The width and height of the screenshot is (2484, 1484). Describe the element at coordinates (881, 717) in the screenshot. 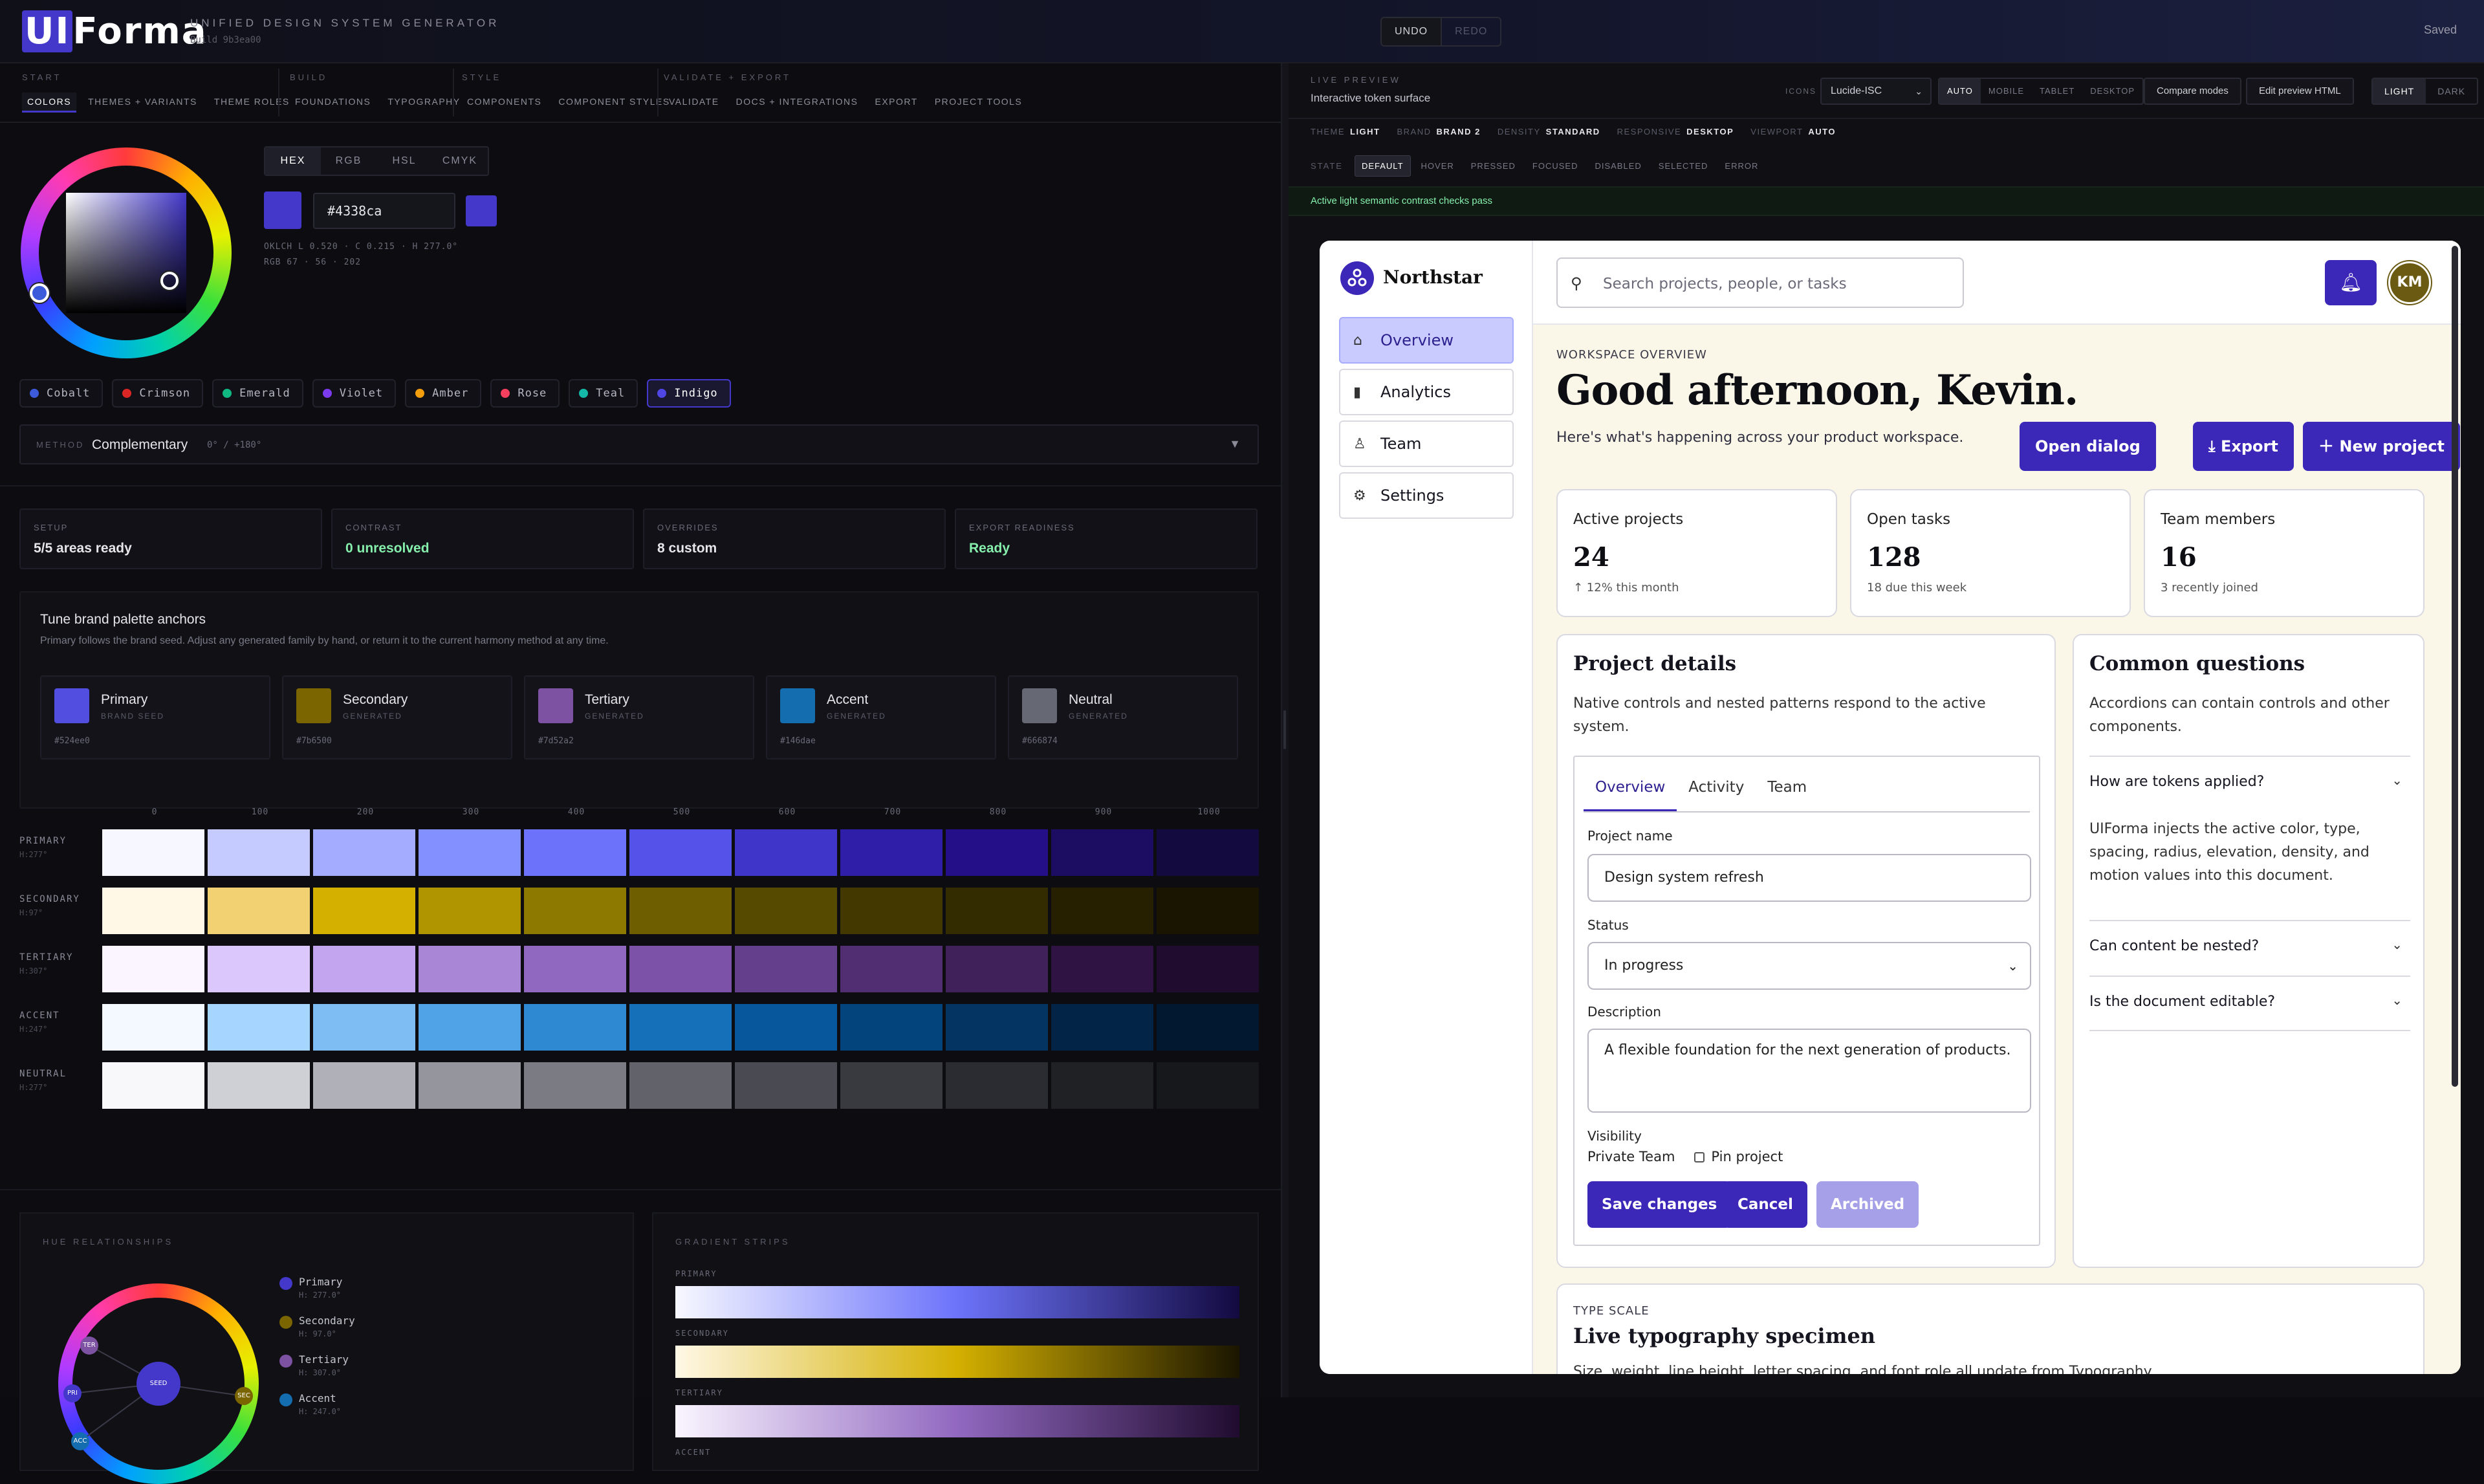

I see `anchor-card-accent: Accent GENERATED #146dae` at that location.